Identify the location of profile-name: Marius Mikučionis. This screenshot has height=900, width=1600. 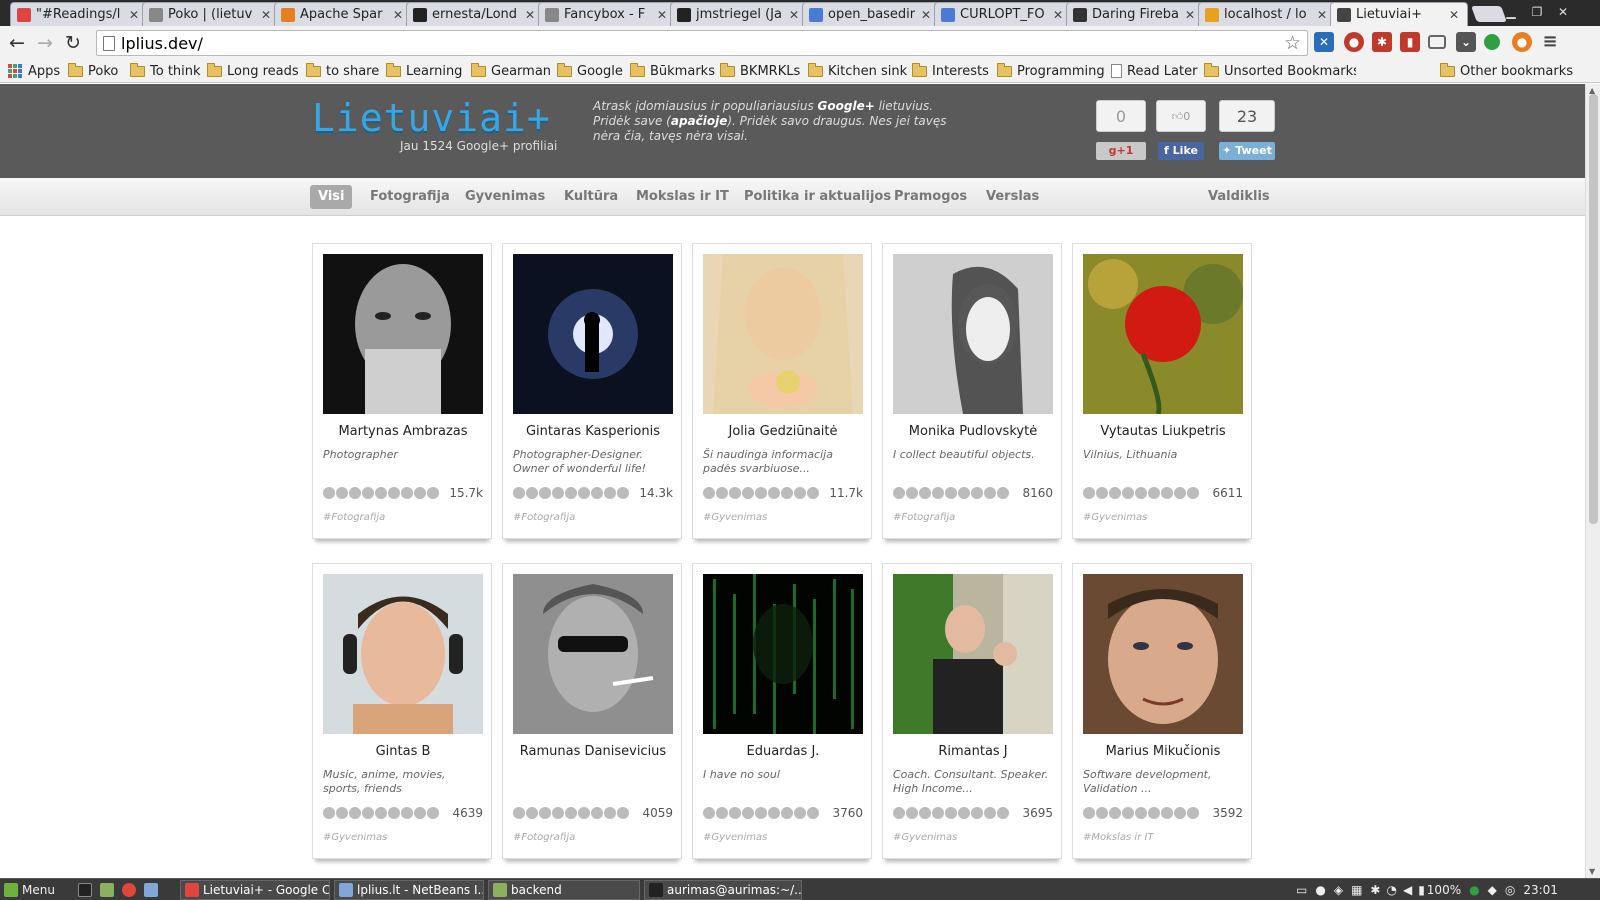
(1163, 751).